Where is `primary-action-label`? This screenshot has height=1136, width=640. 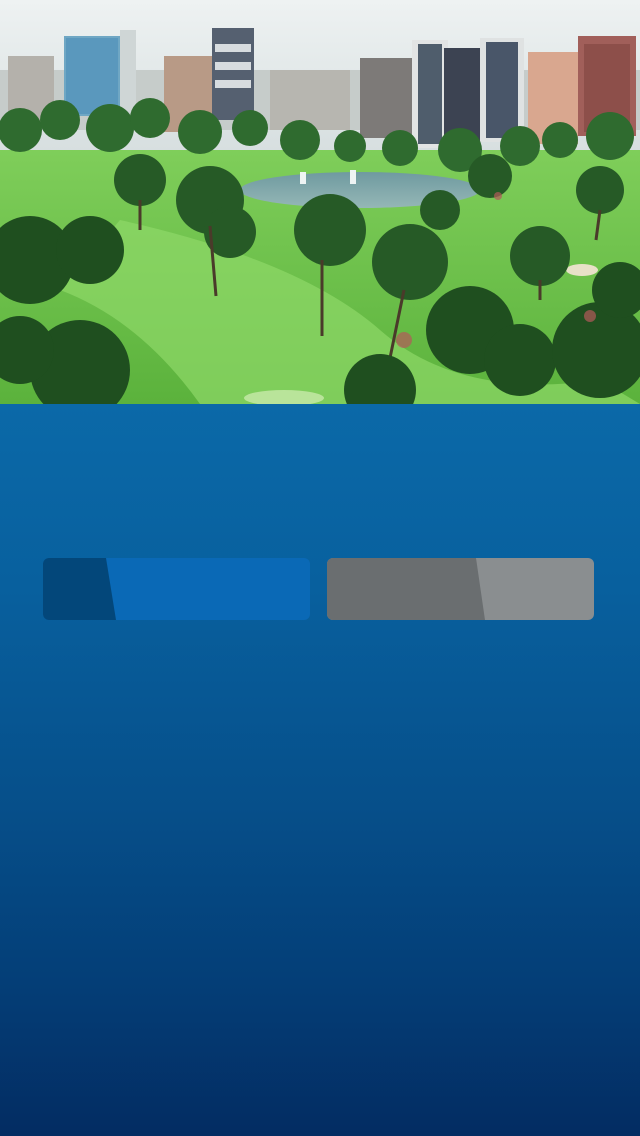
primary-action-label is located at coordinates (176, 589).